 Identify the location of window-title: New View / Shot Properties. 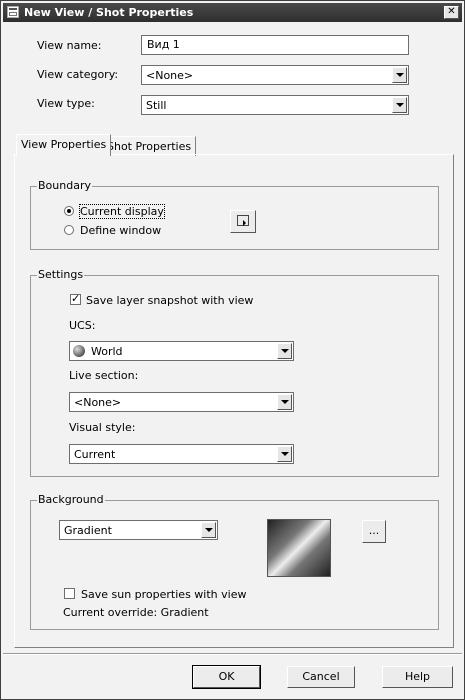
(109, 12).